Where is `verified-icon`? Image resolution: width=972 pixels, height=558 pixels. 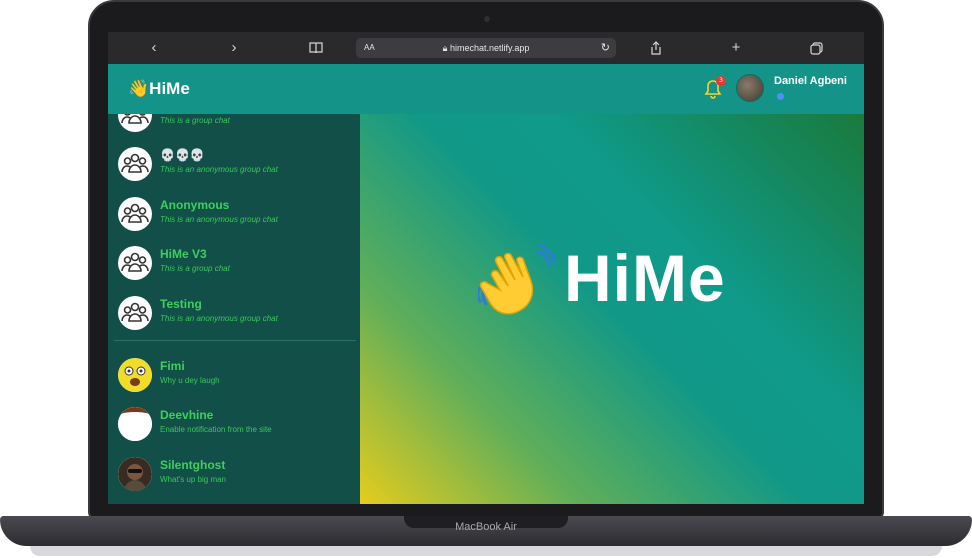
verified-icon is located at coordinates (780, 96).